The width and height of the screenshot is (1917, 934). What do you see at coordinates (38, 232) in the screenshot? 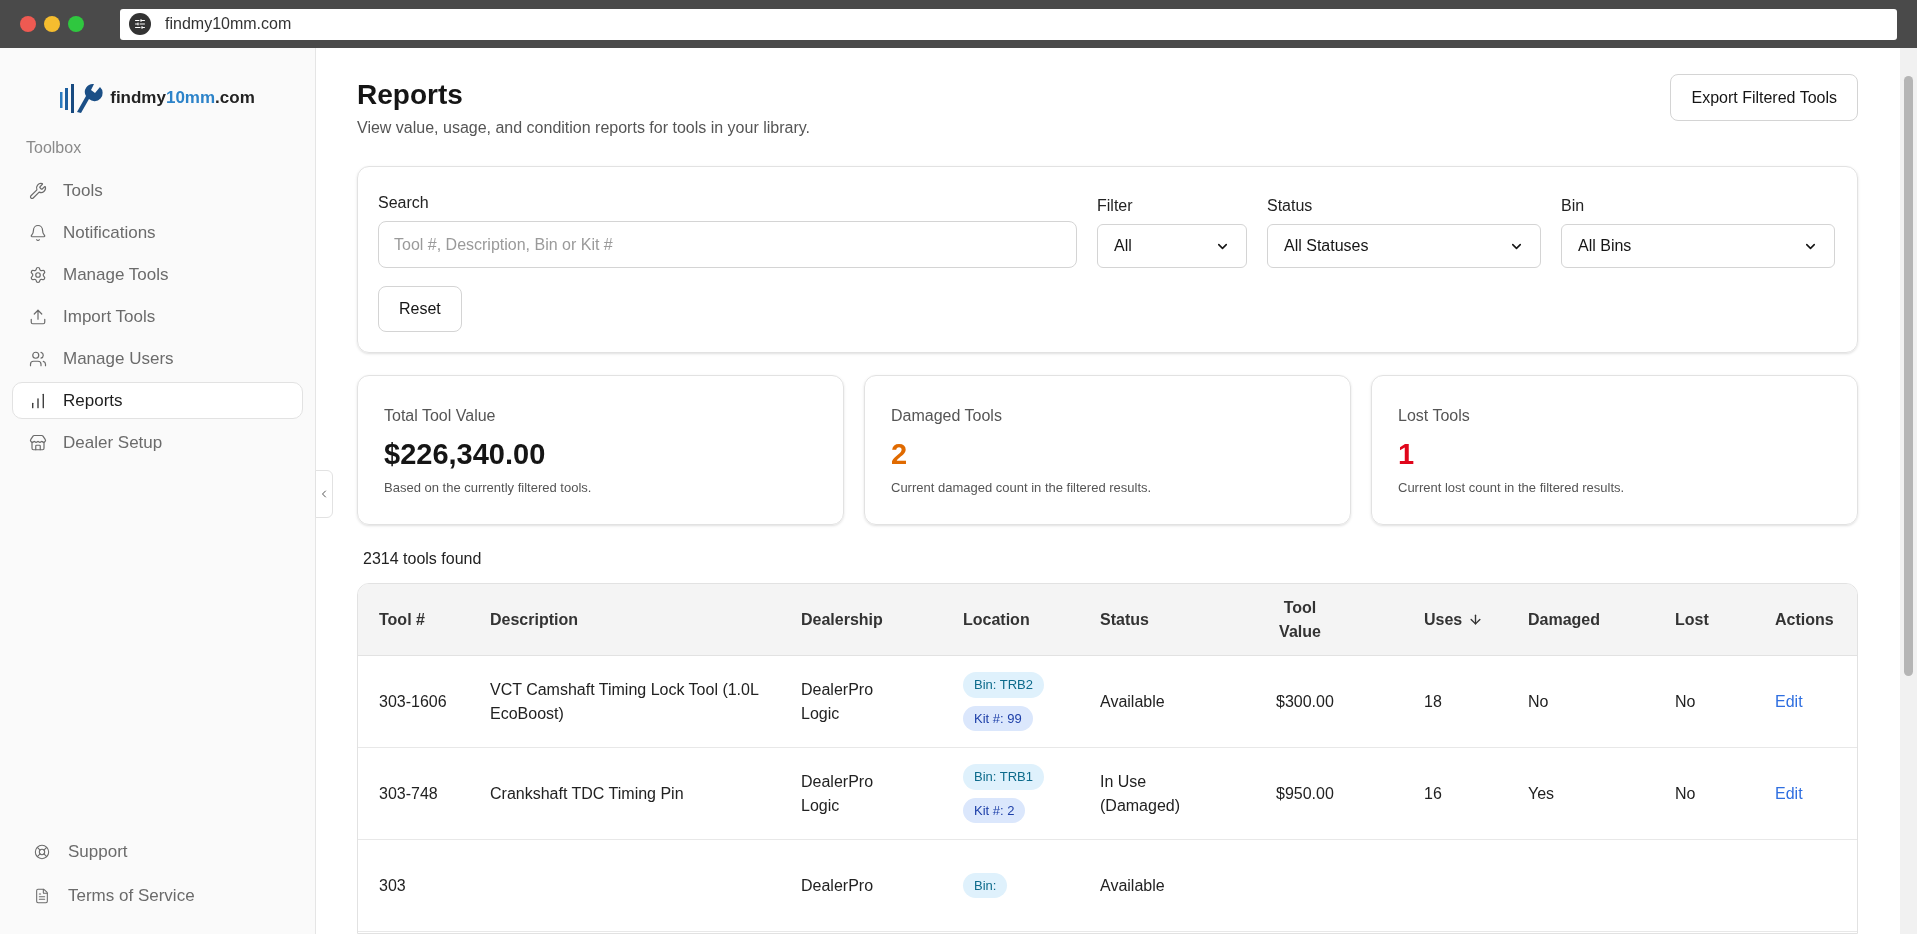
I see `bell-icon` at bounding box center [38, 232].